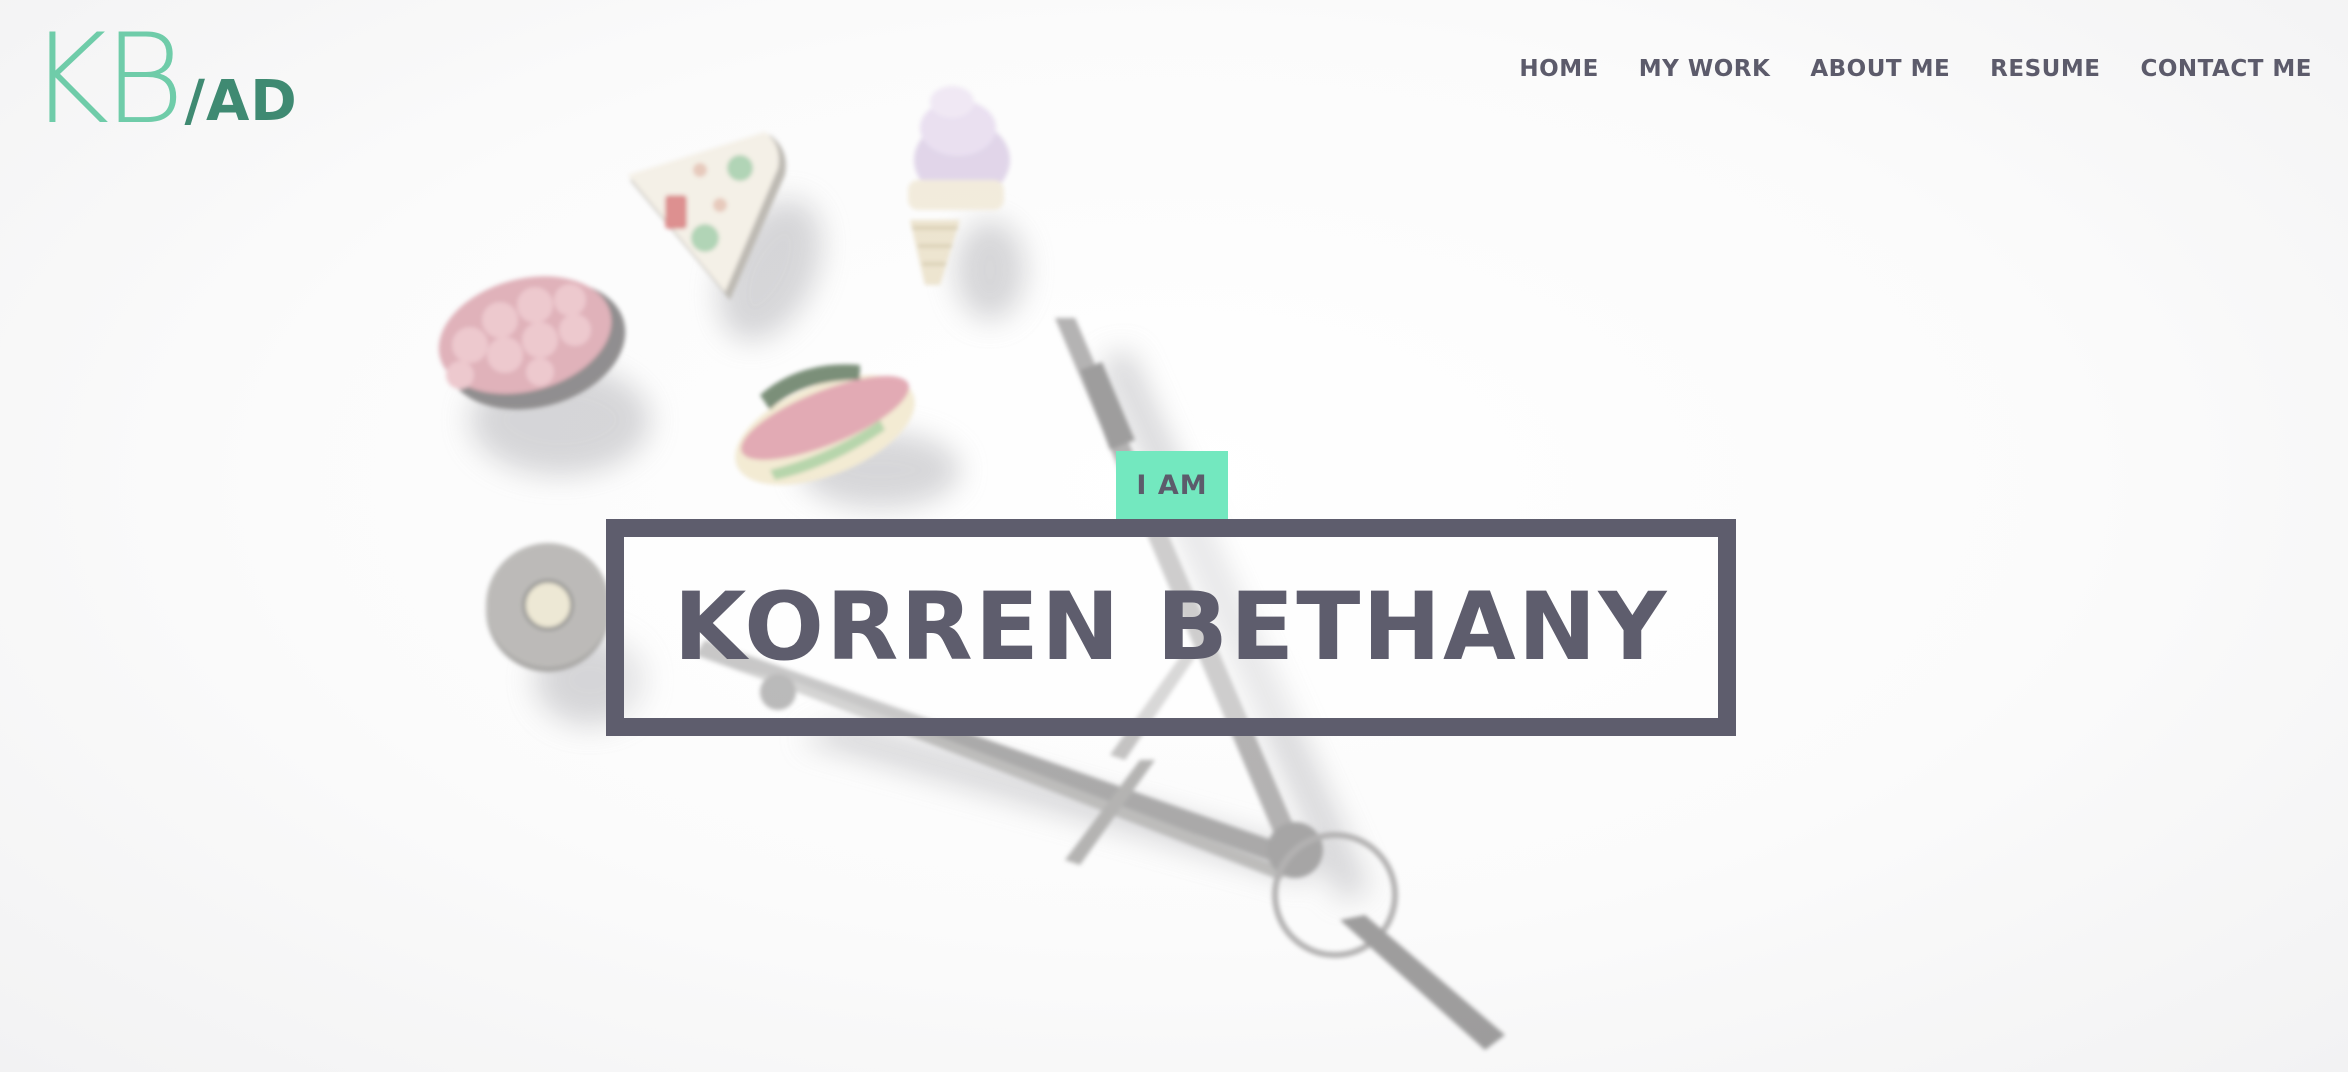 The image size is (2348, 1072). What do you see at coordinates (1172, 485) in the screenshot?
I see `hero-tagline-badge: I AM` at bounding box center [1172, 485].